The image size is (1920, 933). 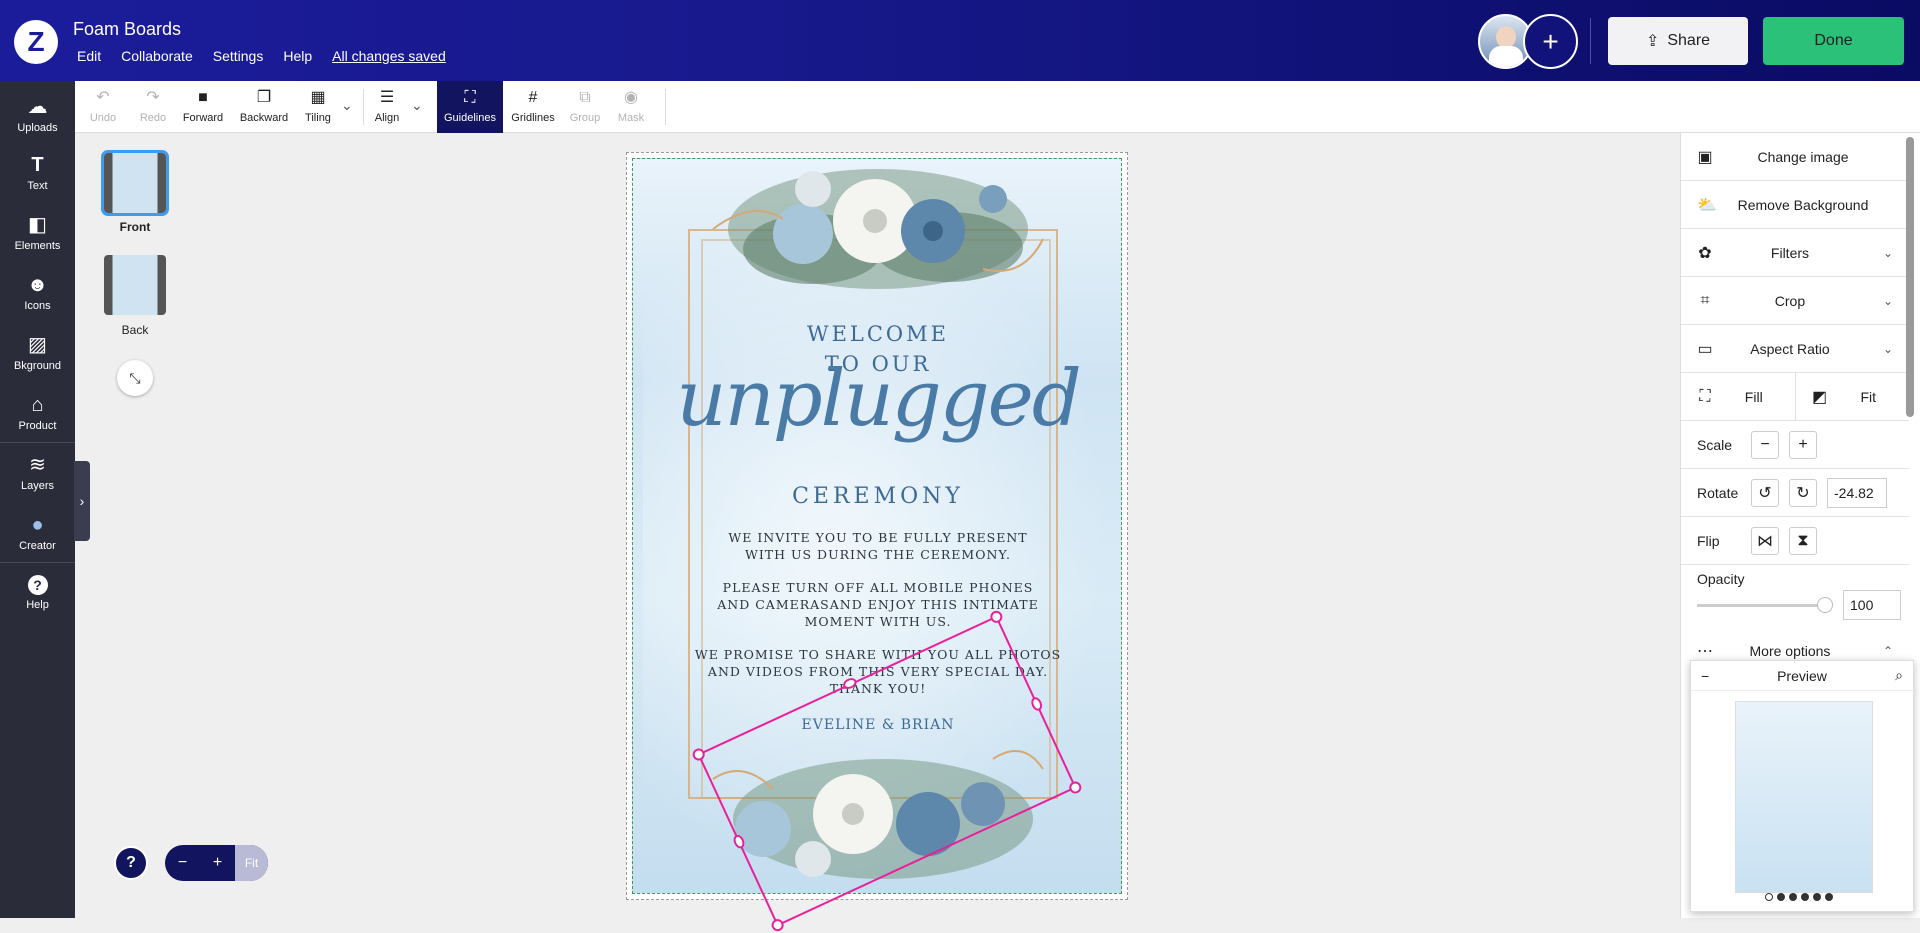 I want to click on tiling-chevron-down-icon: ⌄, so click(x=347, y=105).